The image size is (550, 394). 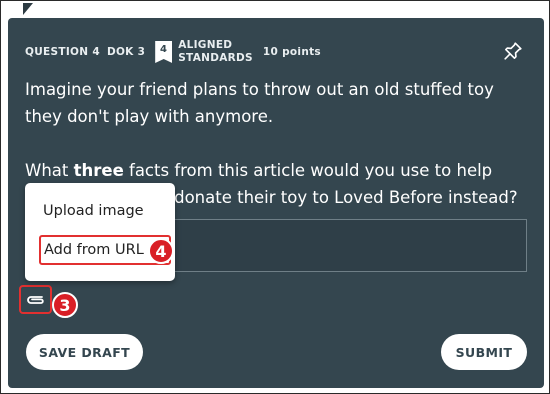 I want to click on pin-icon, so click(x=513, y=51).